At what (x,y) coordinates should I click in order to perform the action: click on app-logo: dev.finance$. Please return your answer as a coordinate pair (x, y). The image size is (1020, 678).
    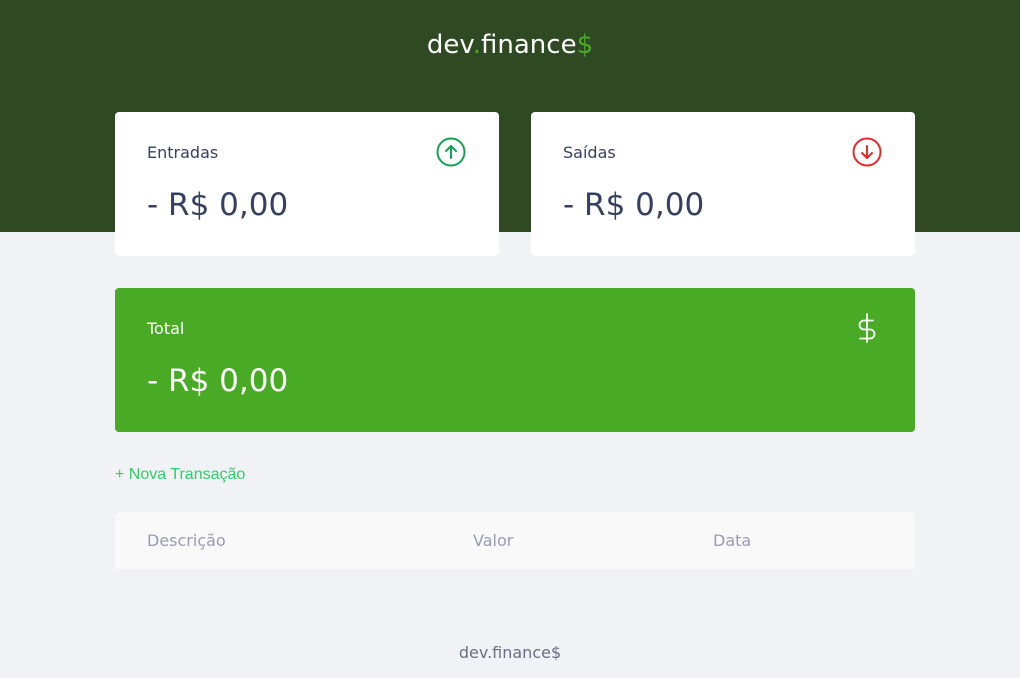
    Looking at the image, I should click on (510, 45).